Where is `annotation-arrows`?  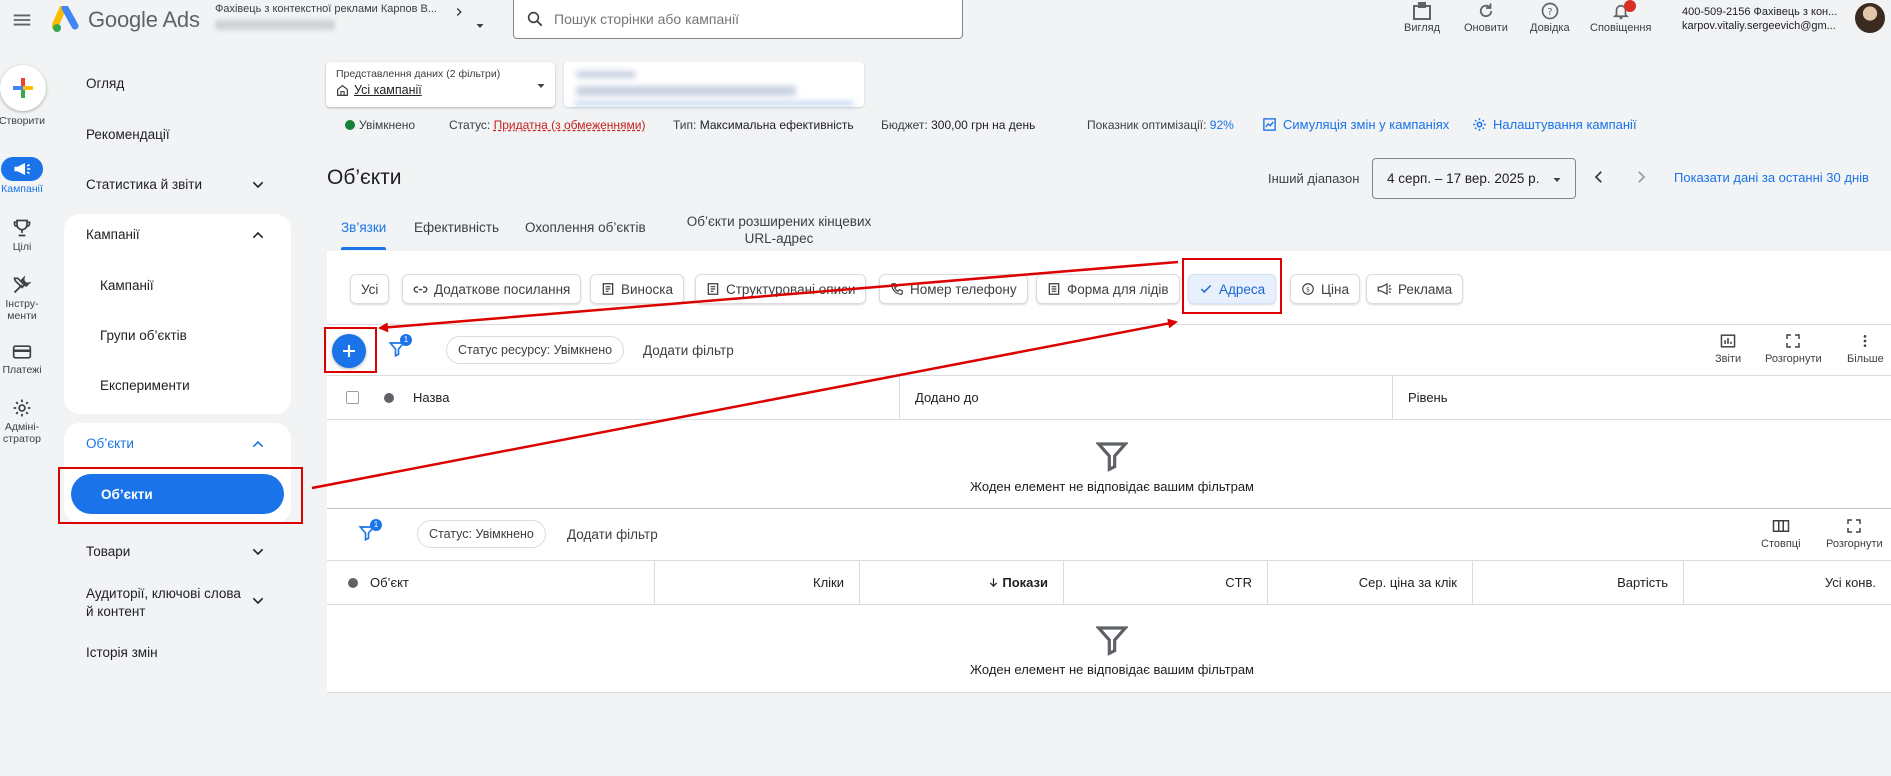 annotation-arrows is located at coordinates (745, 375).